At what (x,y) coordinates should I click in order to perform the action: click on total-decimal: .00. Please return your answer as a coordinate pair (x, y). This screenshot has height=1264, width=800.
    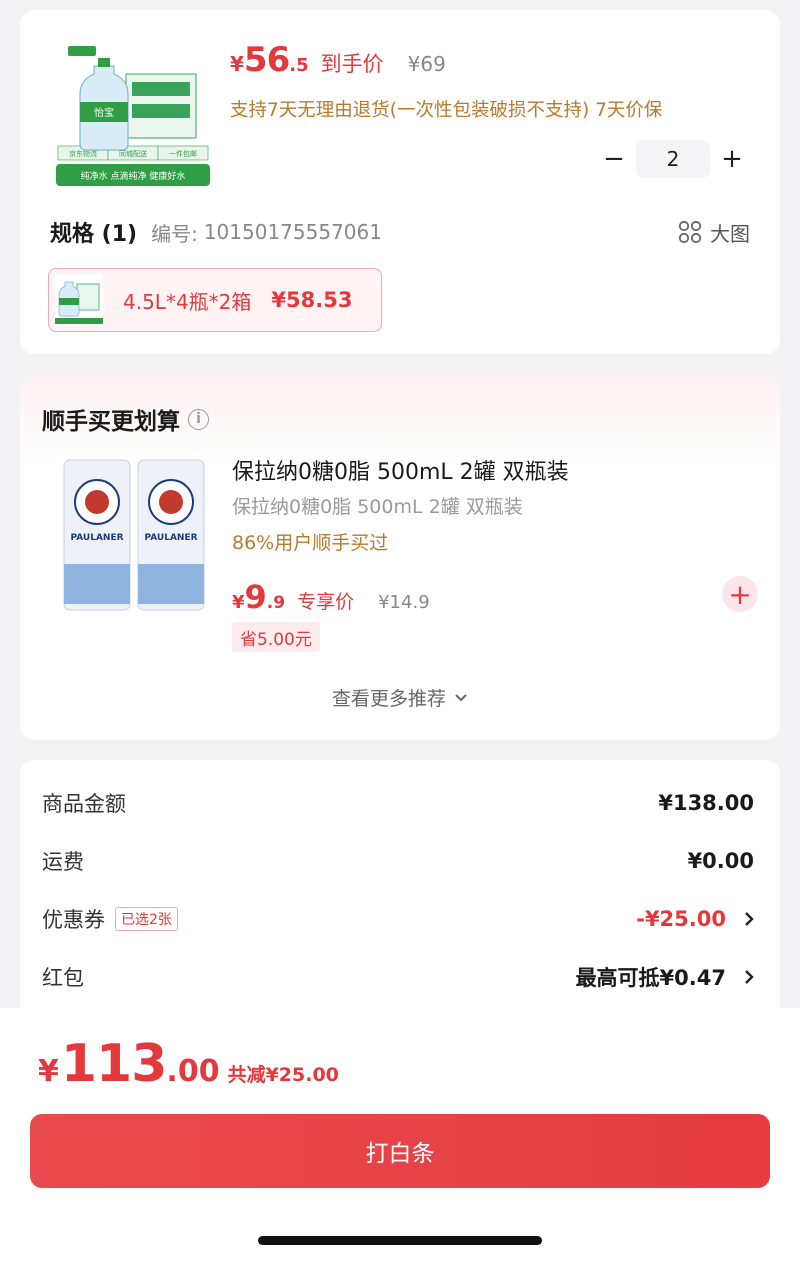
    Looking at the image, I should click on (193, 1071).